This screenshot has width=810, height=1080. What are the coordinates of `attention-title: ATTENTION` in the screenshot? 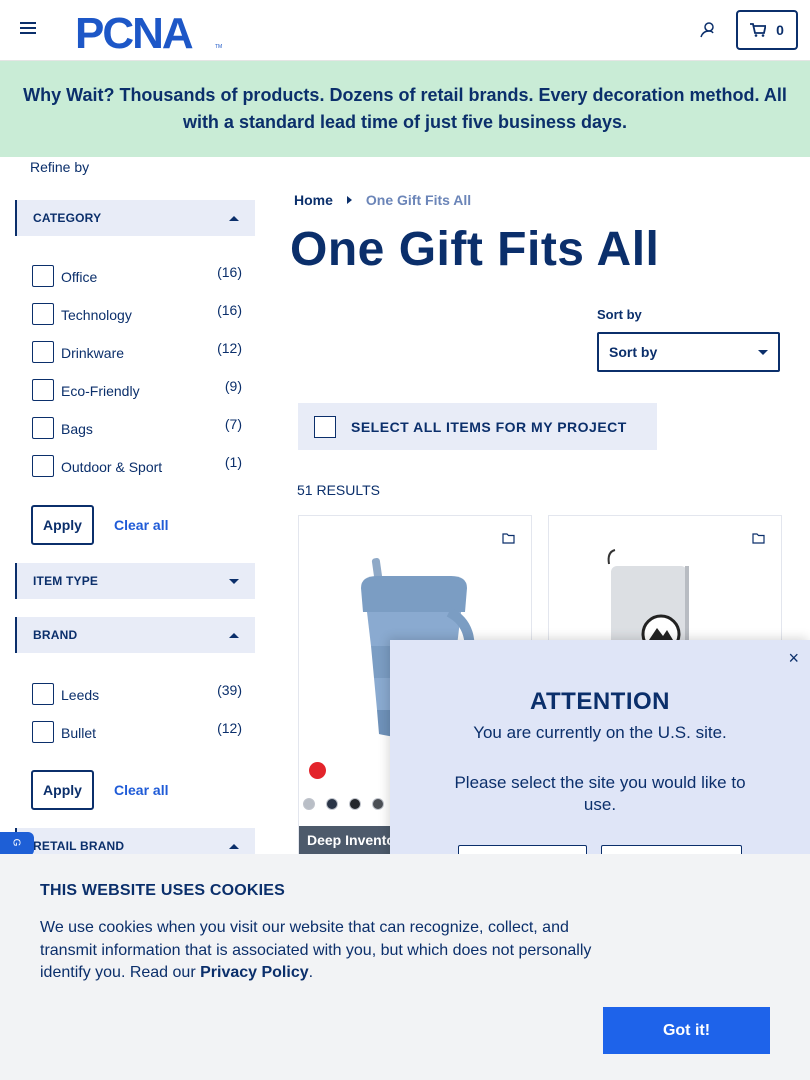 It's located at (600, 701).